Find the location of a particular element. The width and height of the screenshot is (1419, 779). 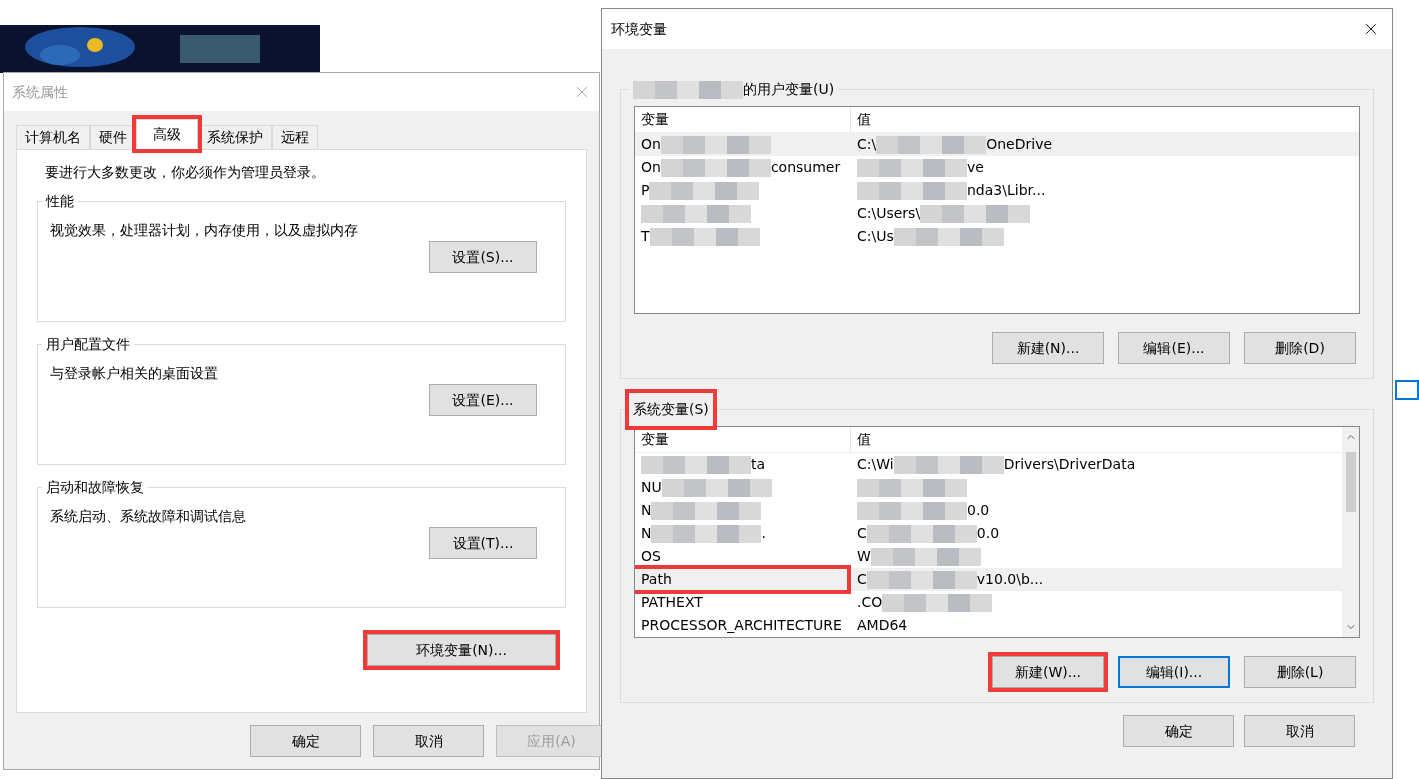

variable-row: OS W is located at coordinates (988, 556).